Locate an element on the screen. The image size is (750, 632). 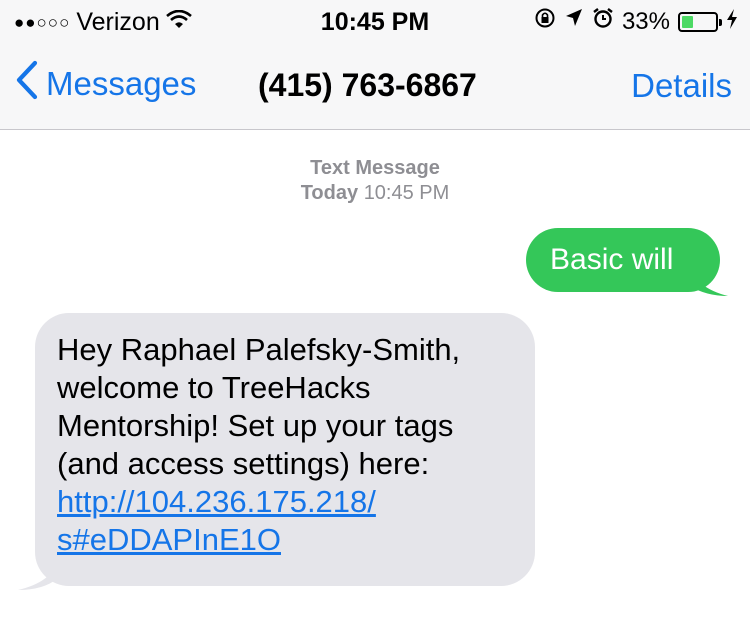
message-line: Hey Raphael Palefsky-Smith, is located at coordinates (259, 349).